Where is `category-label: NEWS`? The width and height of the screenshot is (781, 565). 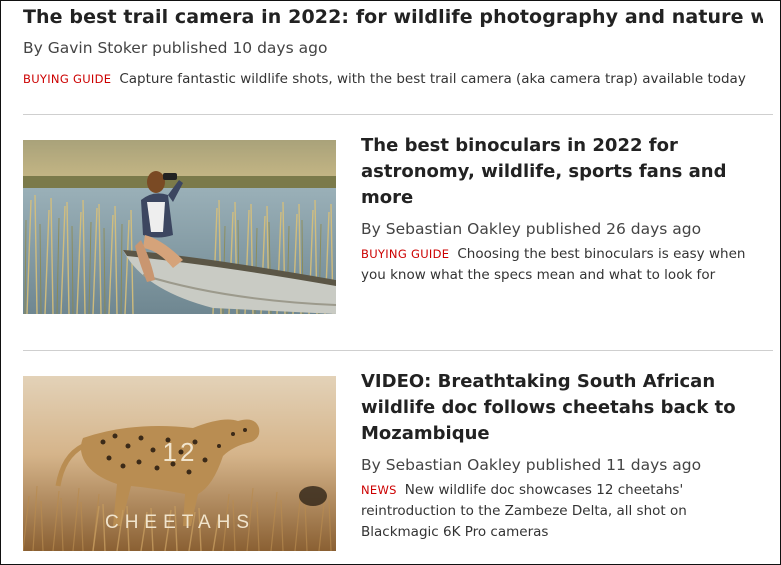 category-label: NEWS is located at coordinates (379, 490).